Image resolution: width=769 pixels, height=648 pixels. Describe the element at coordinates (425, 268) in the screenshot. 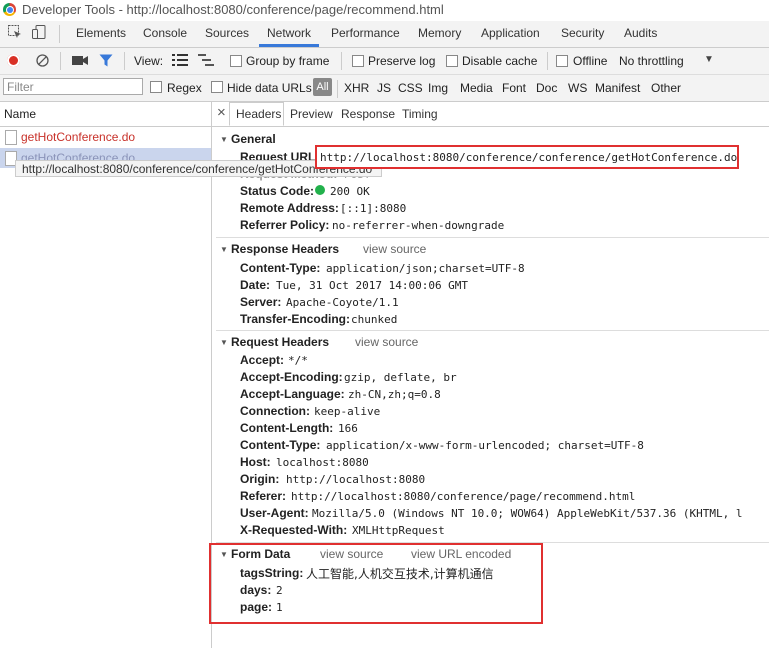

I see `header-value: application/json;charset=UTF-8` at that location.